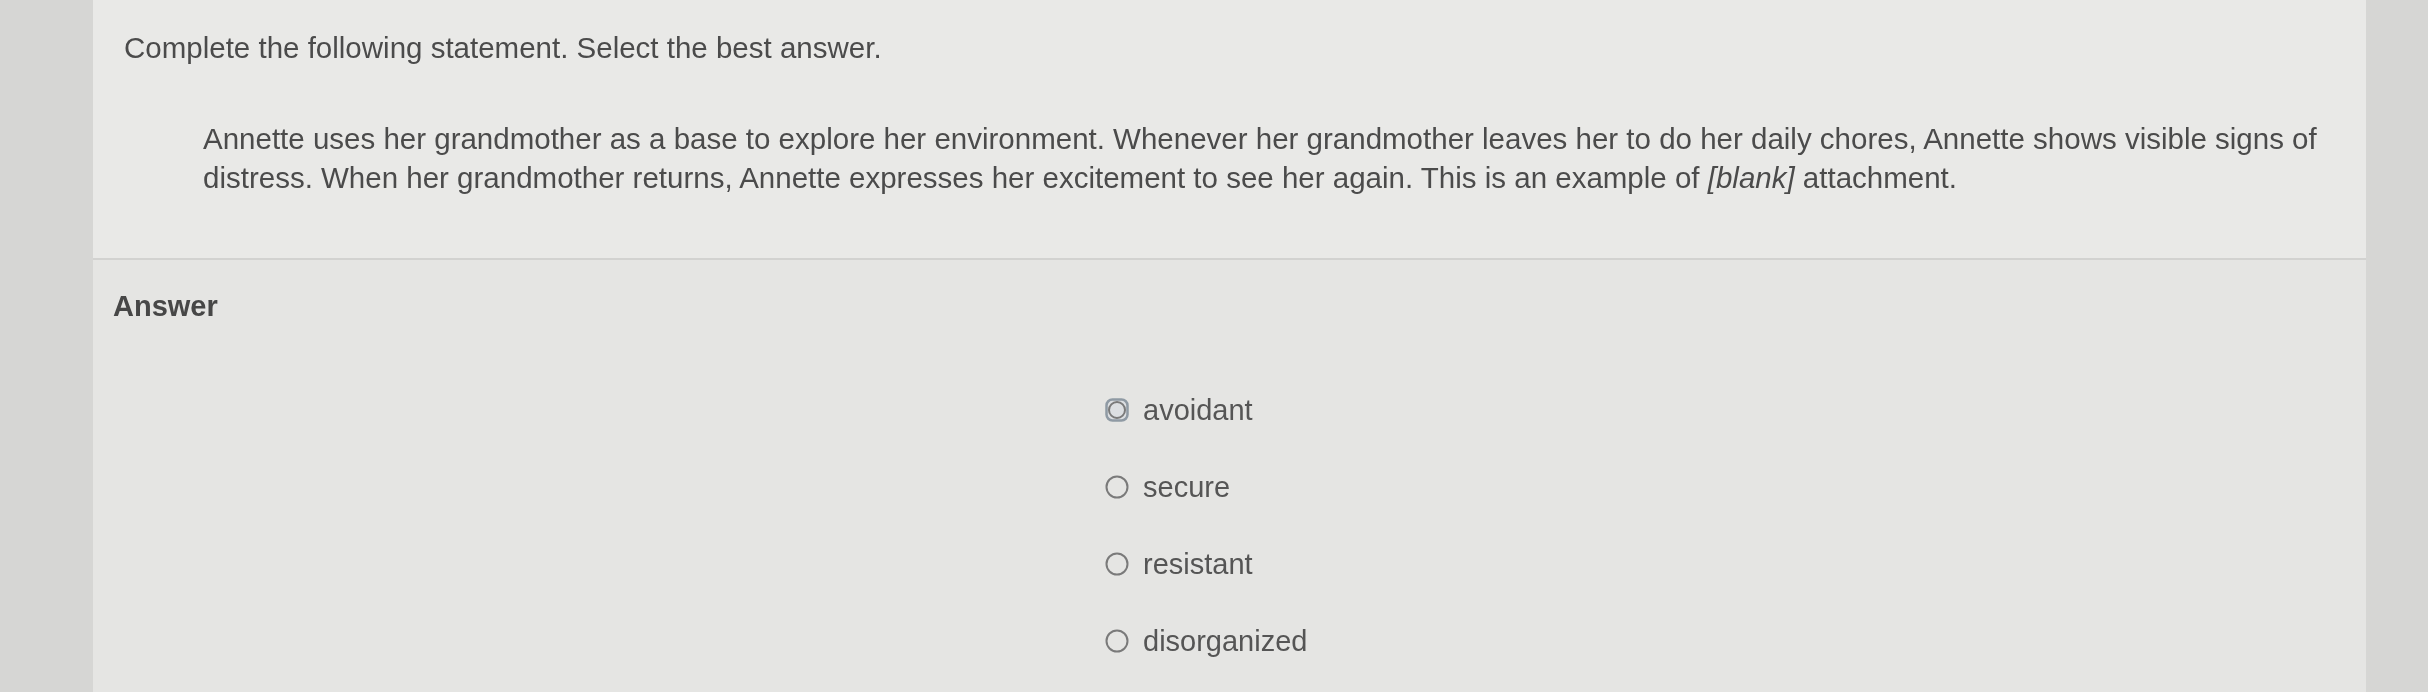  Describe the element at coordinates (1198, 564) in the screenshot. I see `option-label: resistant` at that location.